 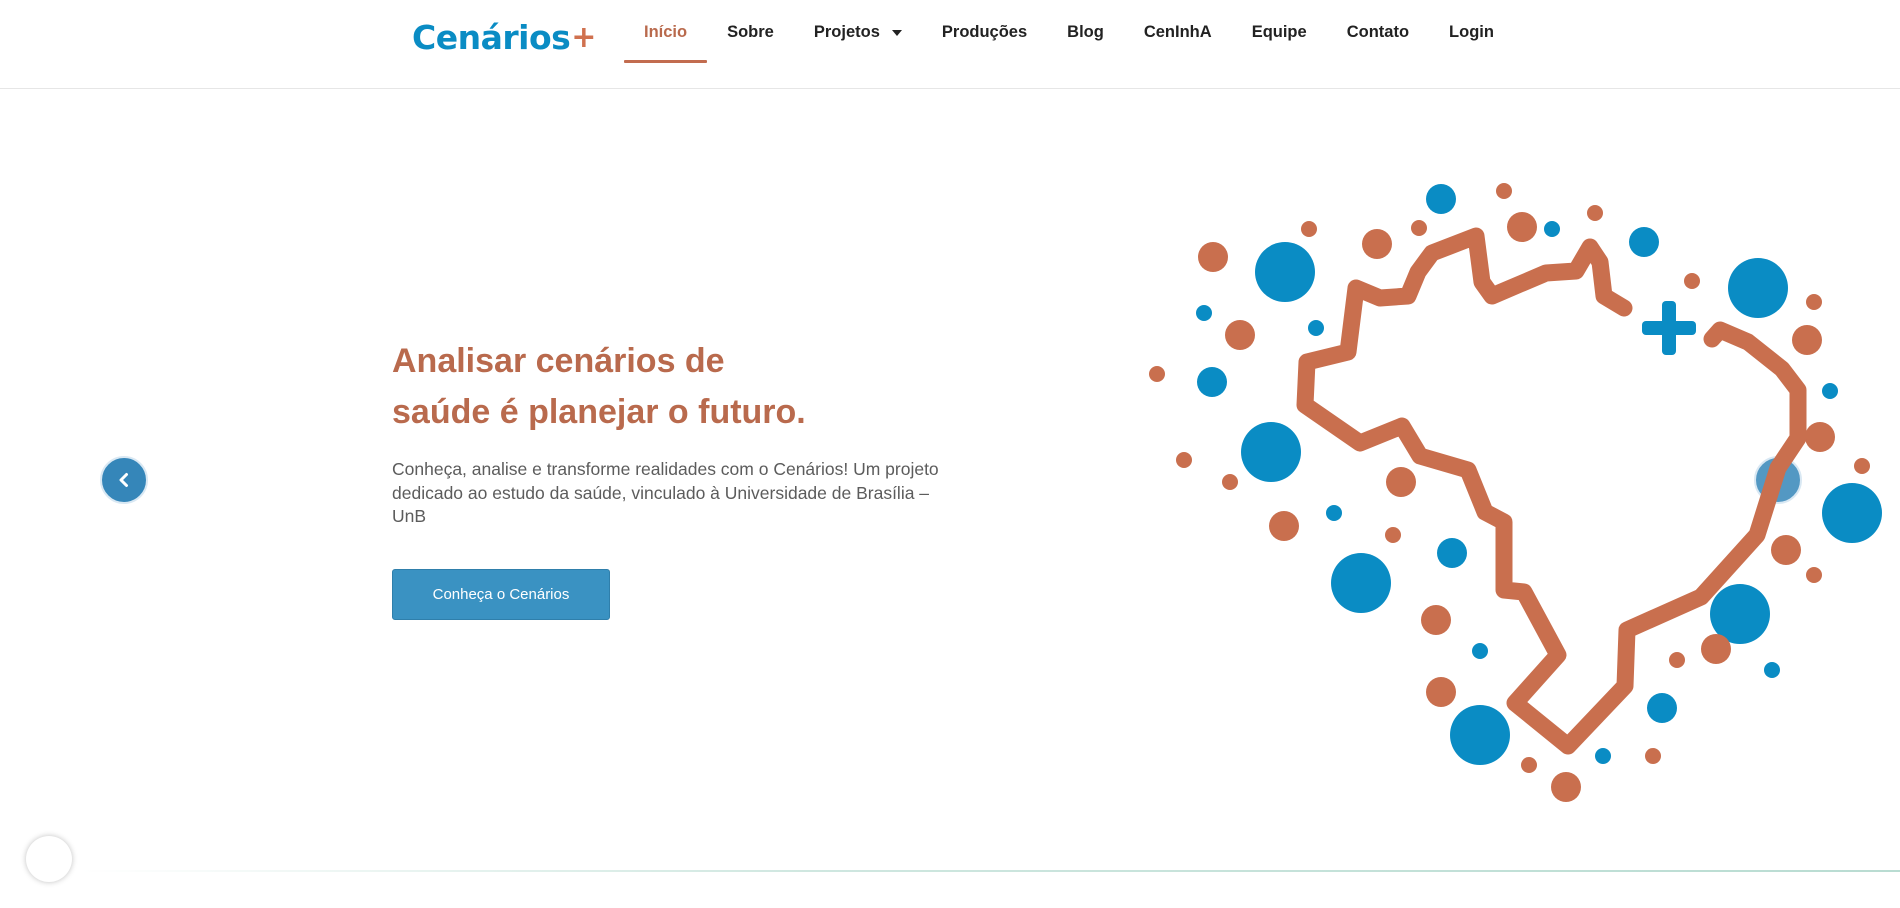 What do you see at coordinates (990, 871) in the screenshot?
I see `section-divider` at bounding box center [990, 871].